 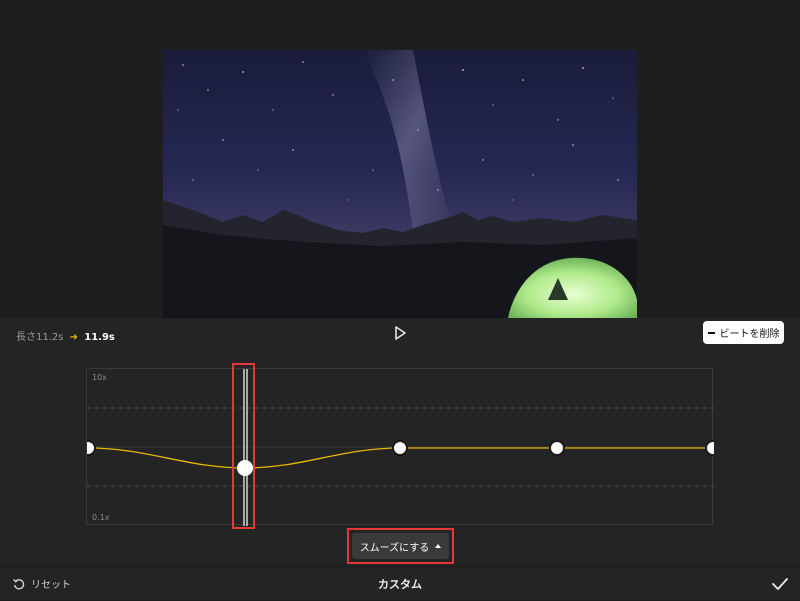 What do you see at coordinates (40, 337) in the screenshot?
I see `original-duration: 長さ11.2s` at bounding box center [40, 337].